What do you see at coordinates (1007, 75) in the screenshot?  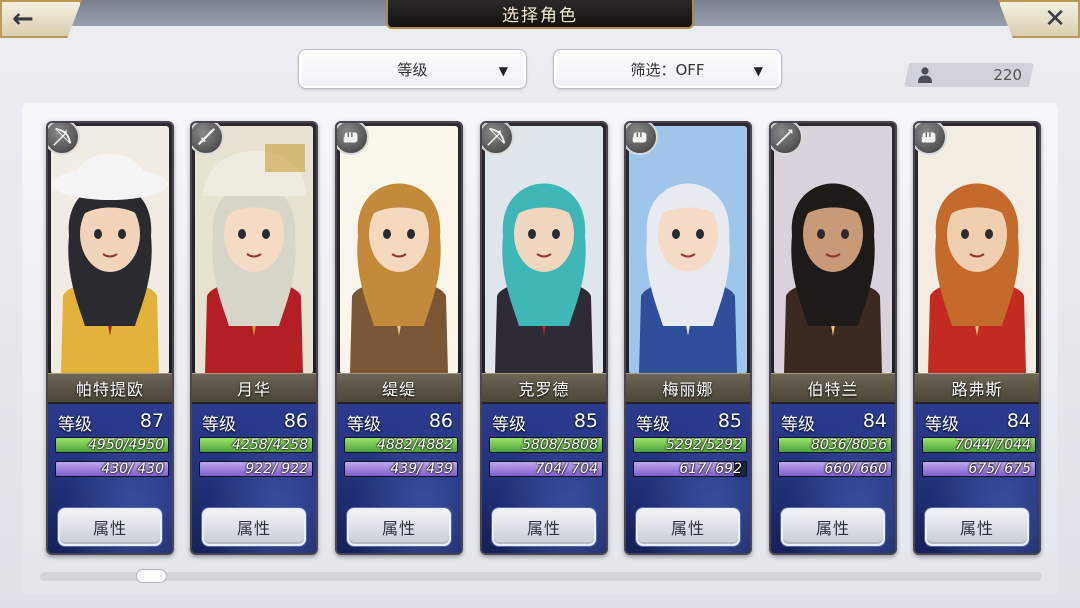 I see `roster-count-value: 220` at bounding box center [1007, 75].